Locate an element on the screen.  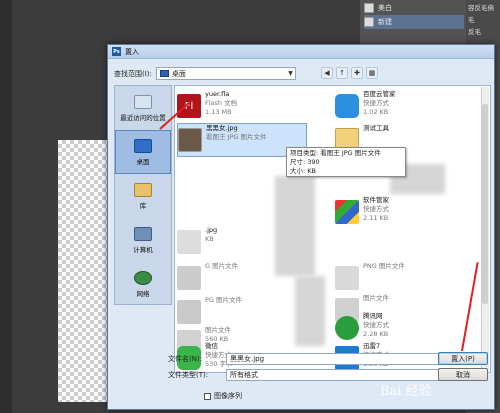
file-name: 微信 is located at coordinates (211, 346).